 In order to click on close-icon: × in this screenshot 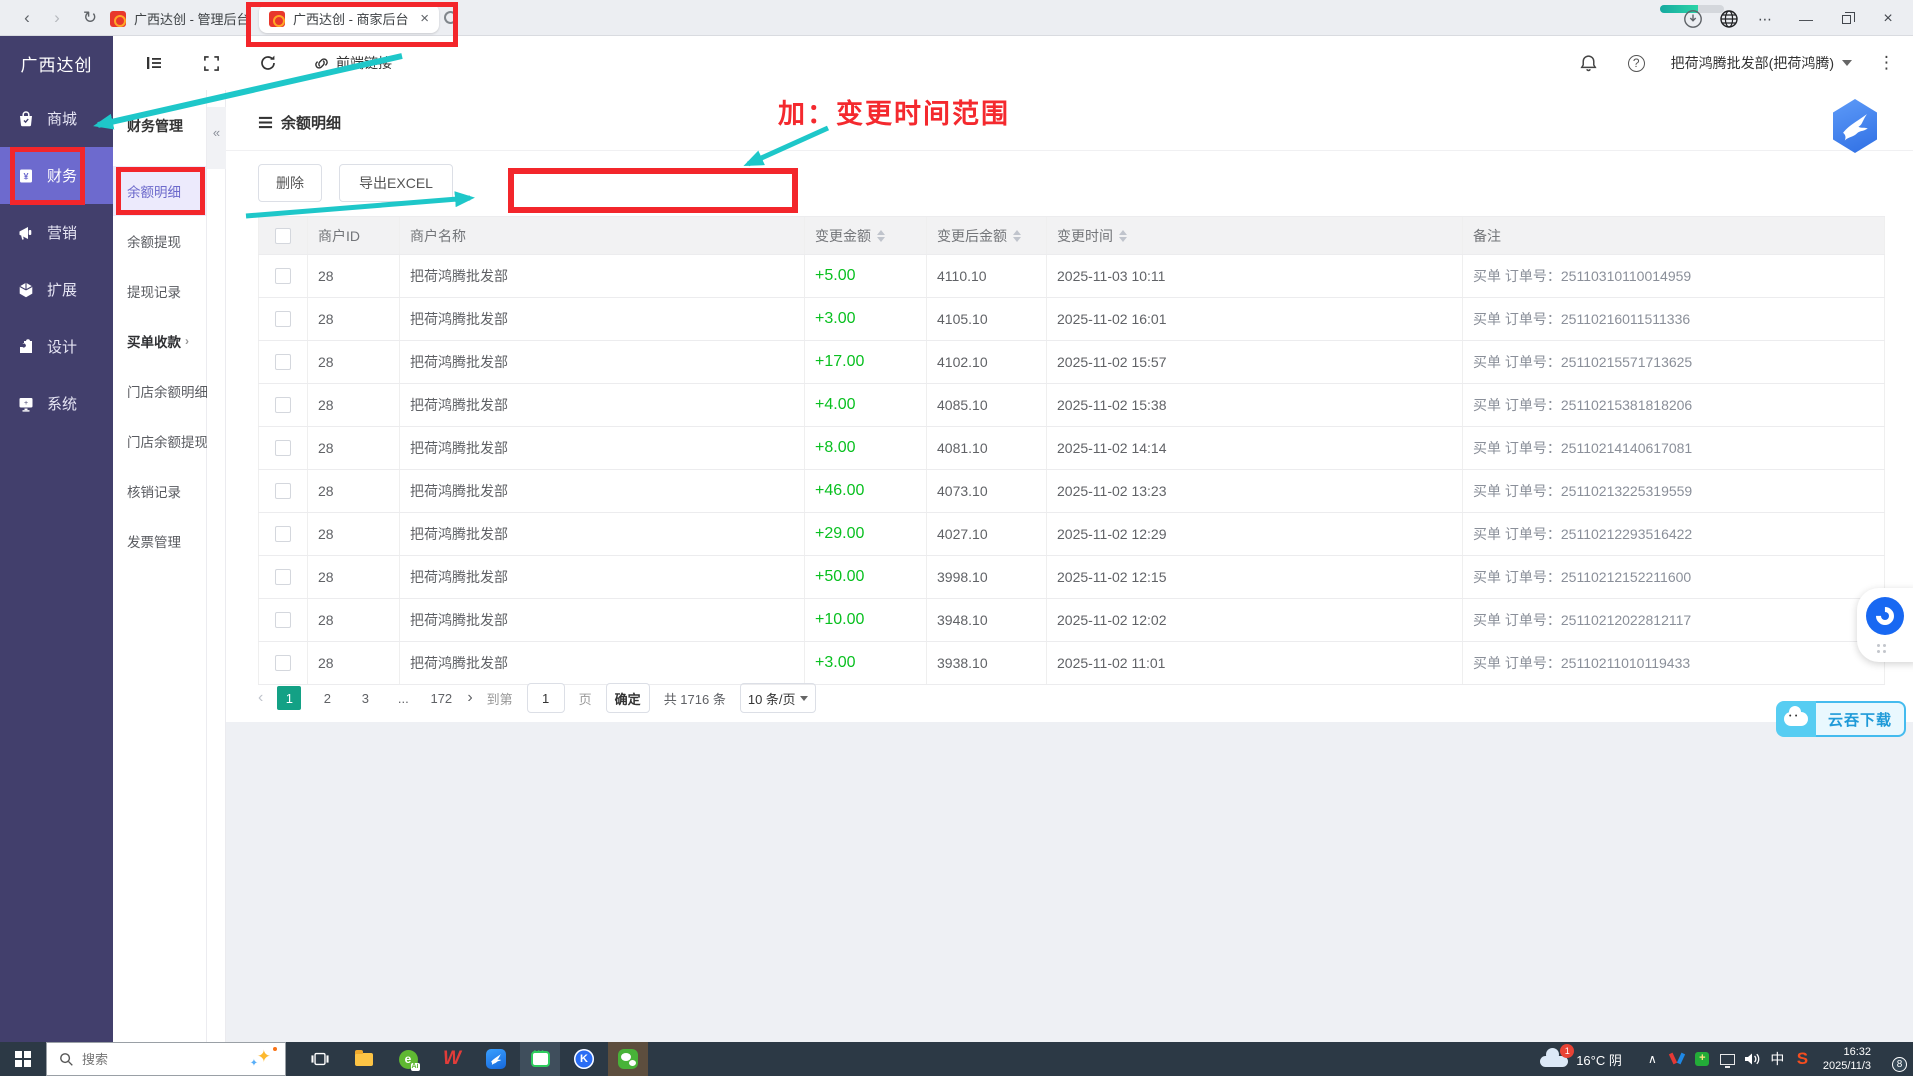, I will do `click(1888, 19)`.